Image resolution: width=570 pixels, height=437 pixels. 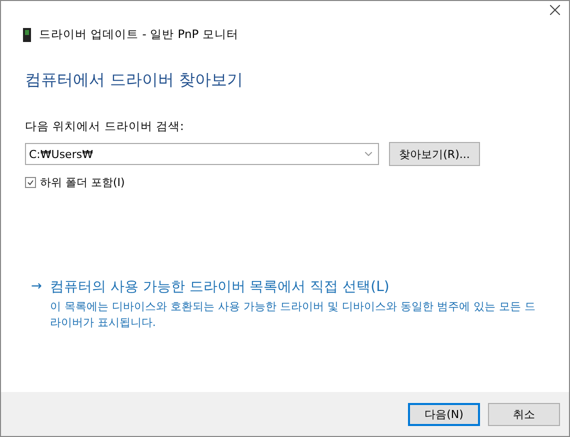 I want to click on path-combo-box: C:₩Users₩, so click(x=202, y=154).